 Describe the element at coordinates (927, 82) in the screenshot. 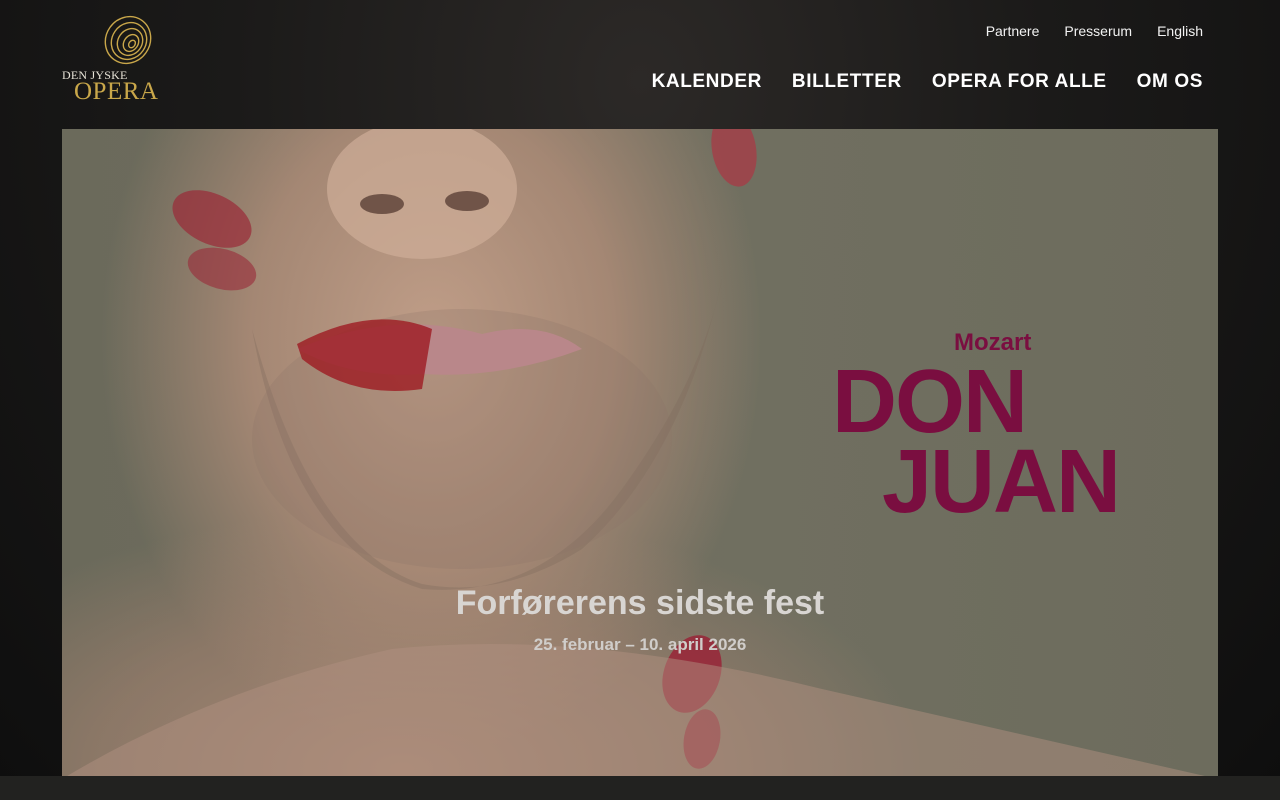

I see `main-navigation: KALENDER BILLETTER OPERA FOR ALLE OM OS` at that location.